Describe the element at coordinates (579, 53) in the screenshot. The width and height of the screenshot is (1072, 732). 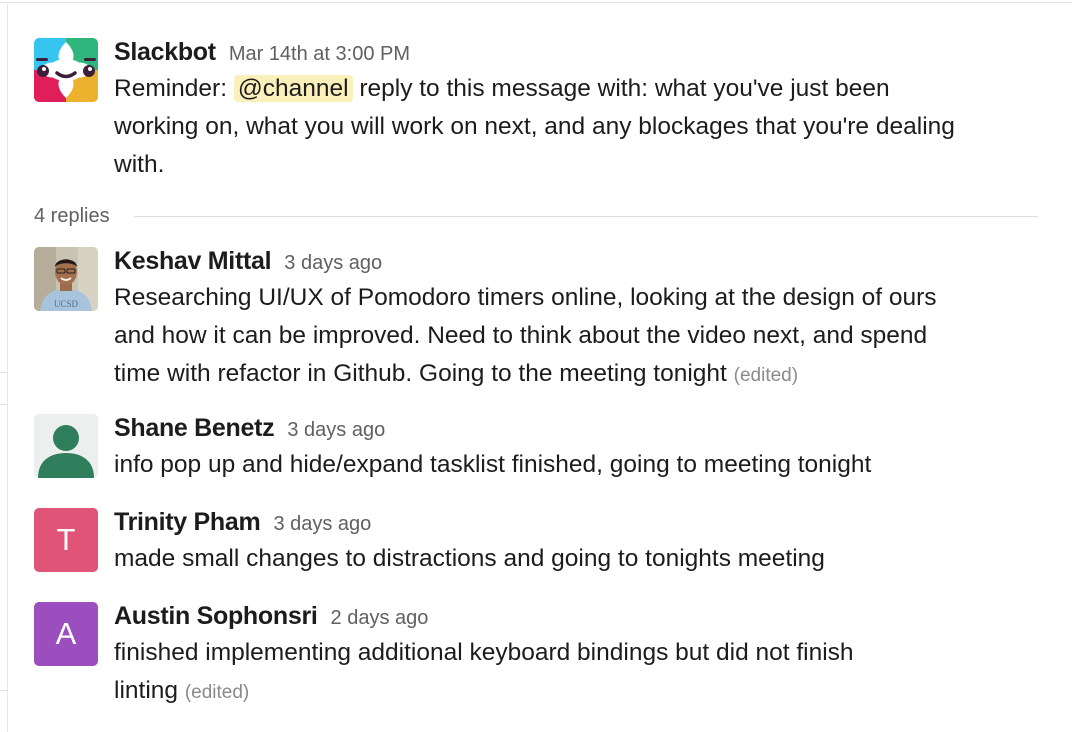
I see `message-header: Slackbot Mar 14th at 3:00 PM` at that location.